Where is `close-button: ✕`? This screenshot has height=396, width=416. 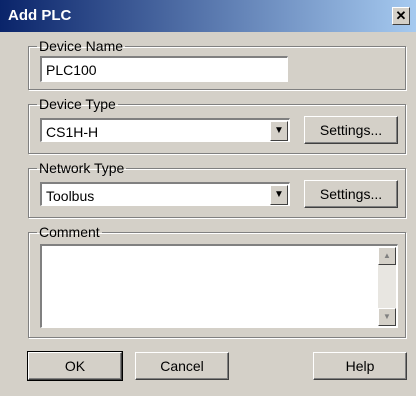
close-button: ✕ is located at coordinates (401, 16).